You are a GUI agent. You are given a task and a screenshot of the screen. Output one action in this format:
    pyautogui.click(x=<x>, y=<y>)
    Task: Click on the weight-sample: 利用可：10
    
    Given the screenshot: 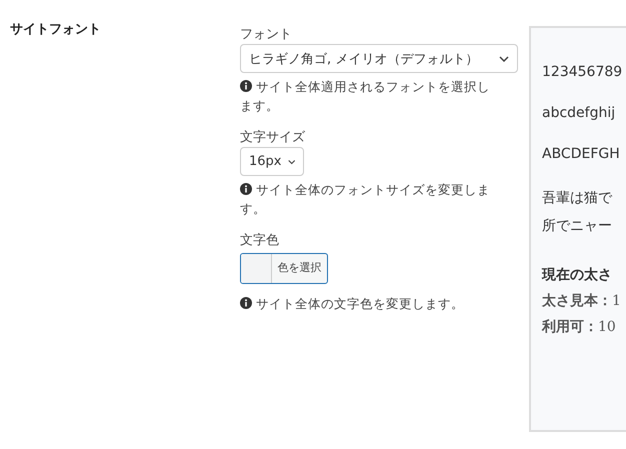 What is the action you would take?
    pyautogui.click(x=579, y=327)
    